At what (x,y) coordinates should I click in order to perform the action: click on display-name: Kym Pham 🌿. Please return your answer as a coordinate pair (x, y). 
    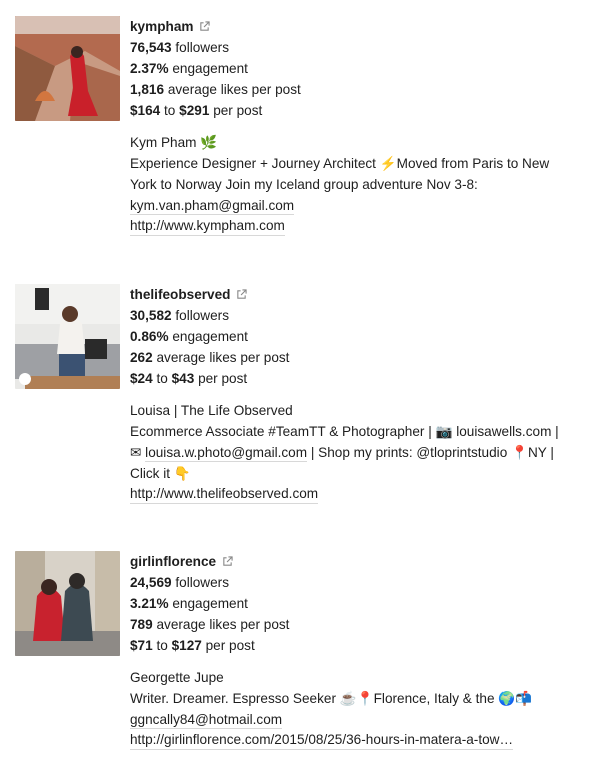
    Looking at the image, I should click on (174, 142).